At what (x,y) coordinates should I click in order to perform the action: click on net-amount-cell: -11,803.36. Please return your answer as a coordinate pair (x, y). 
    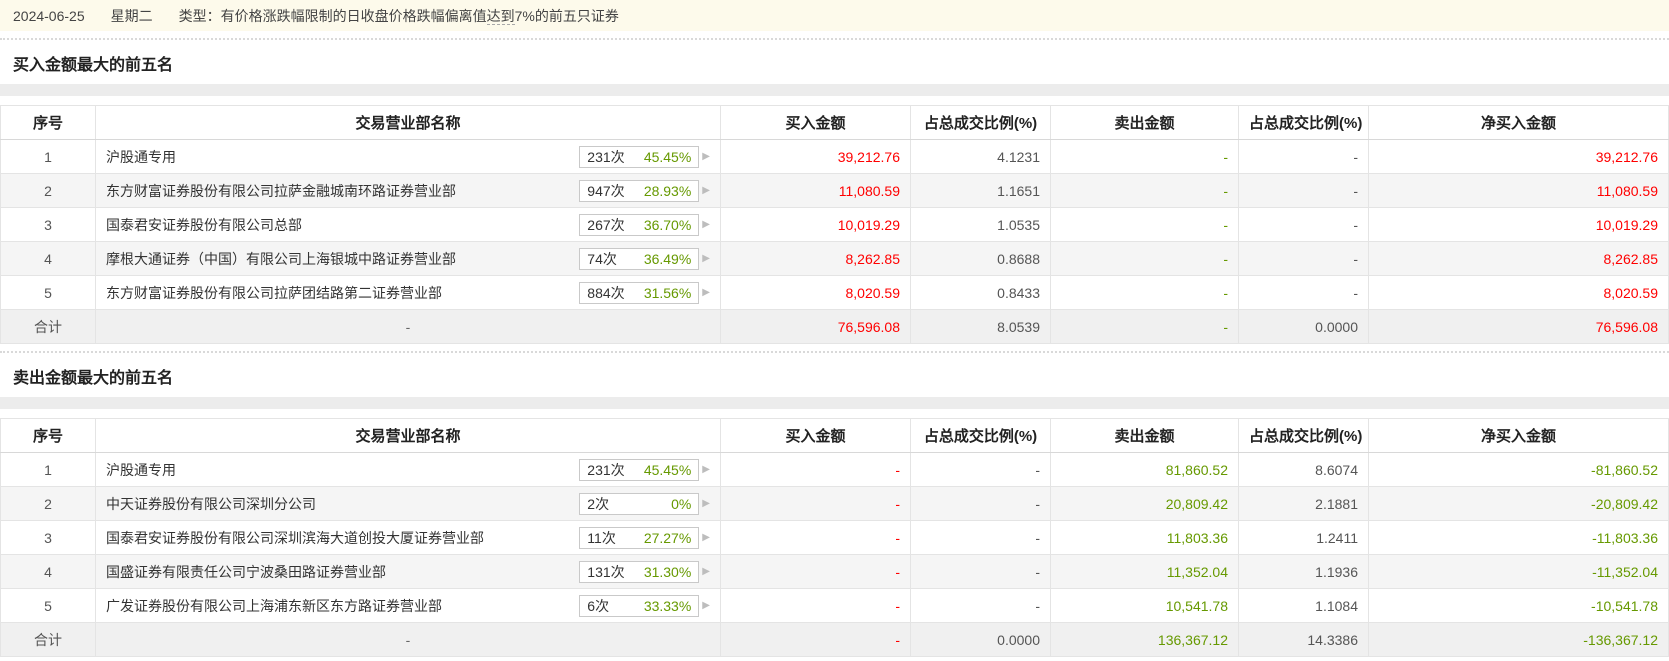
    Looking at the image, I should click on (1518, 537).